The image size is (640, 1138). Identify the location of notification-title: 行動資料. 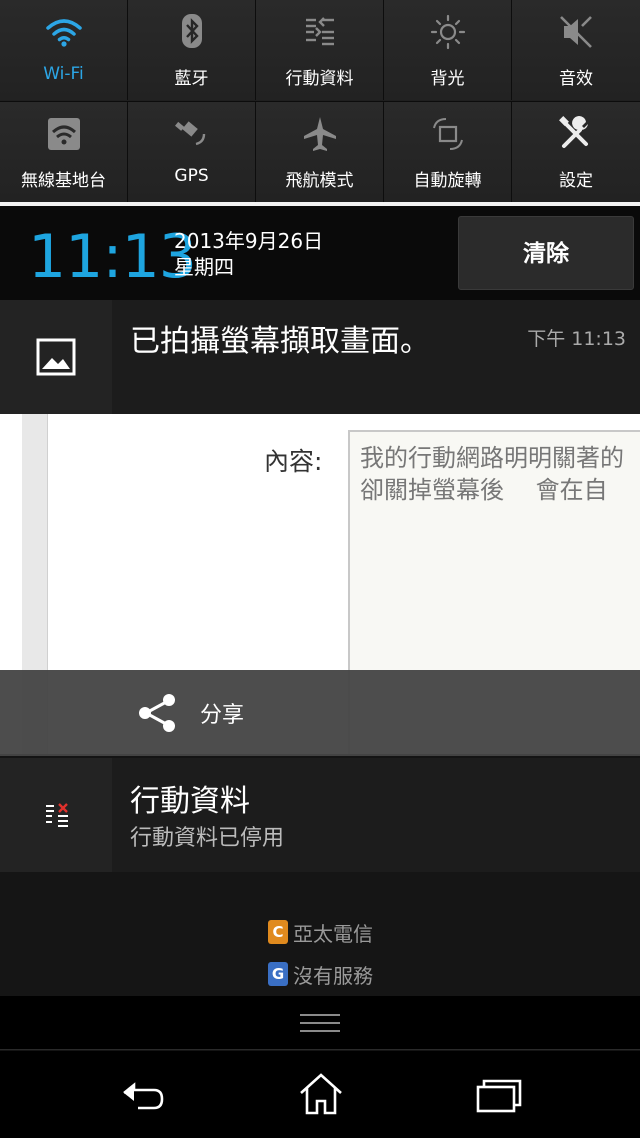
(190, 801).